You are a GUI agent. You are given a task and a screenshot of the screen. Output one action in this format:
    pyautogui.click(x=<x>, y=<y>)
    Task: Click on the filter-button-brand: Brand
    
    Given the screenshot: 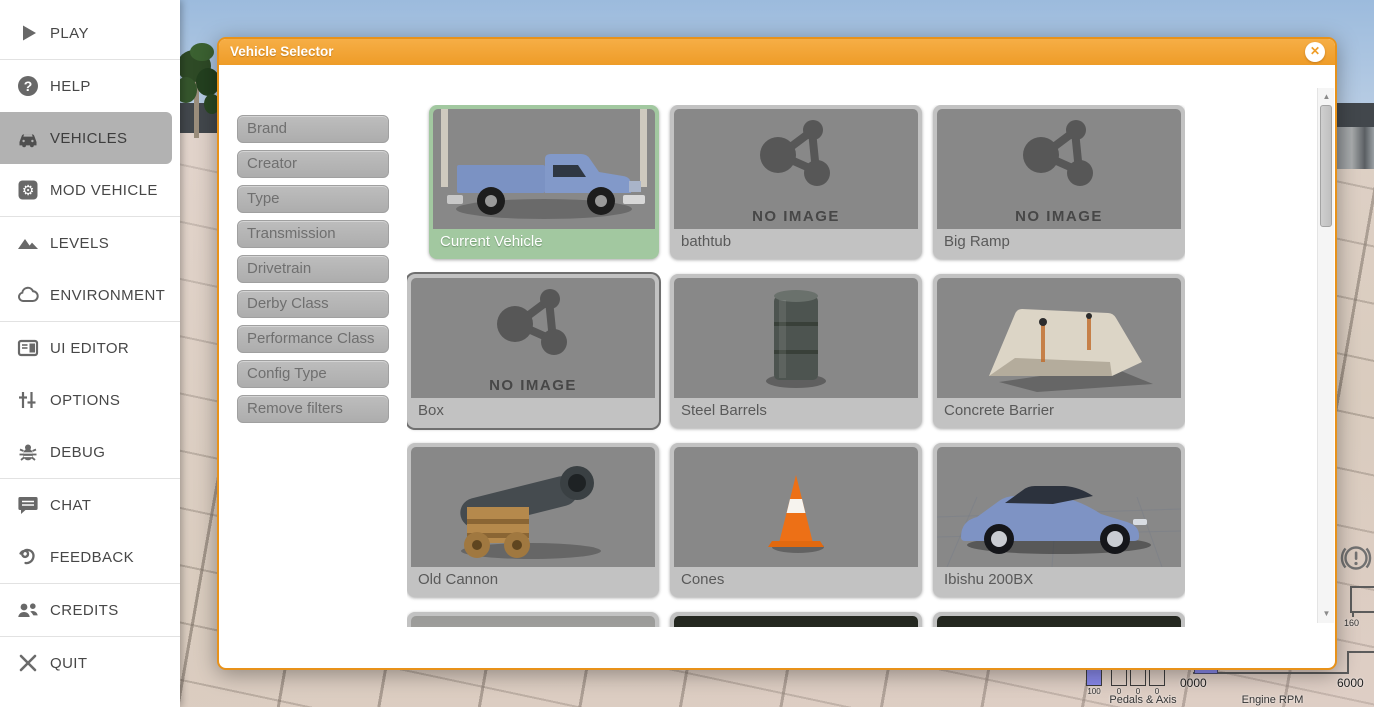 What is the action you would take?
    pyautogui.click(x=313, y=129)
    